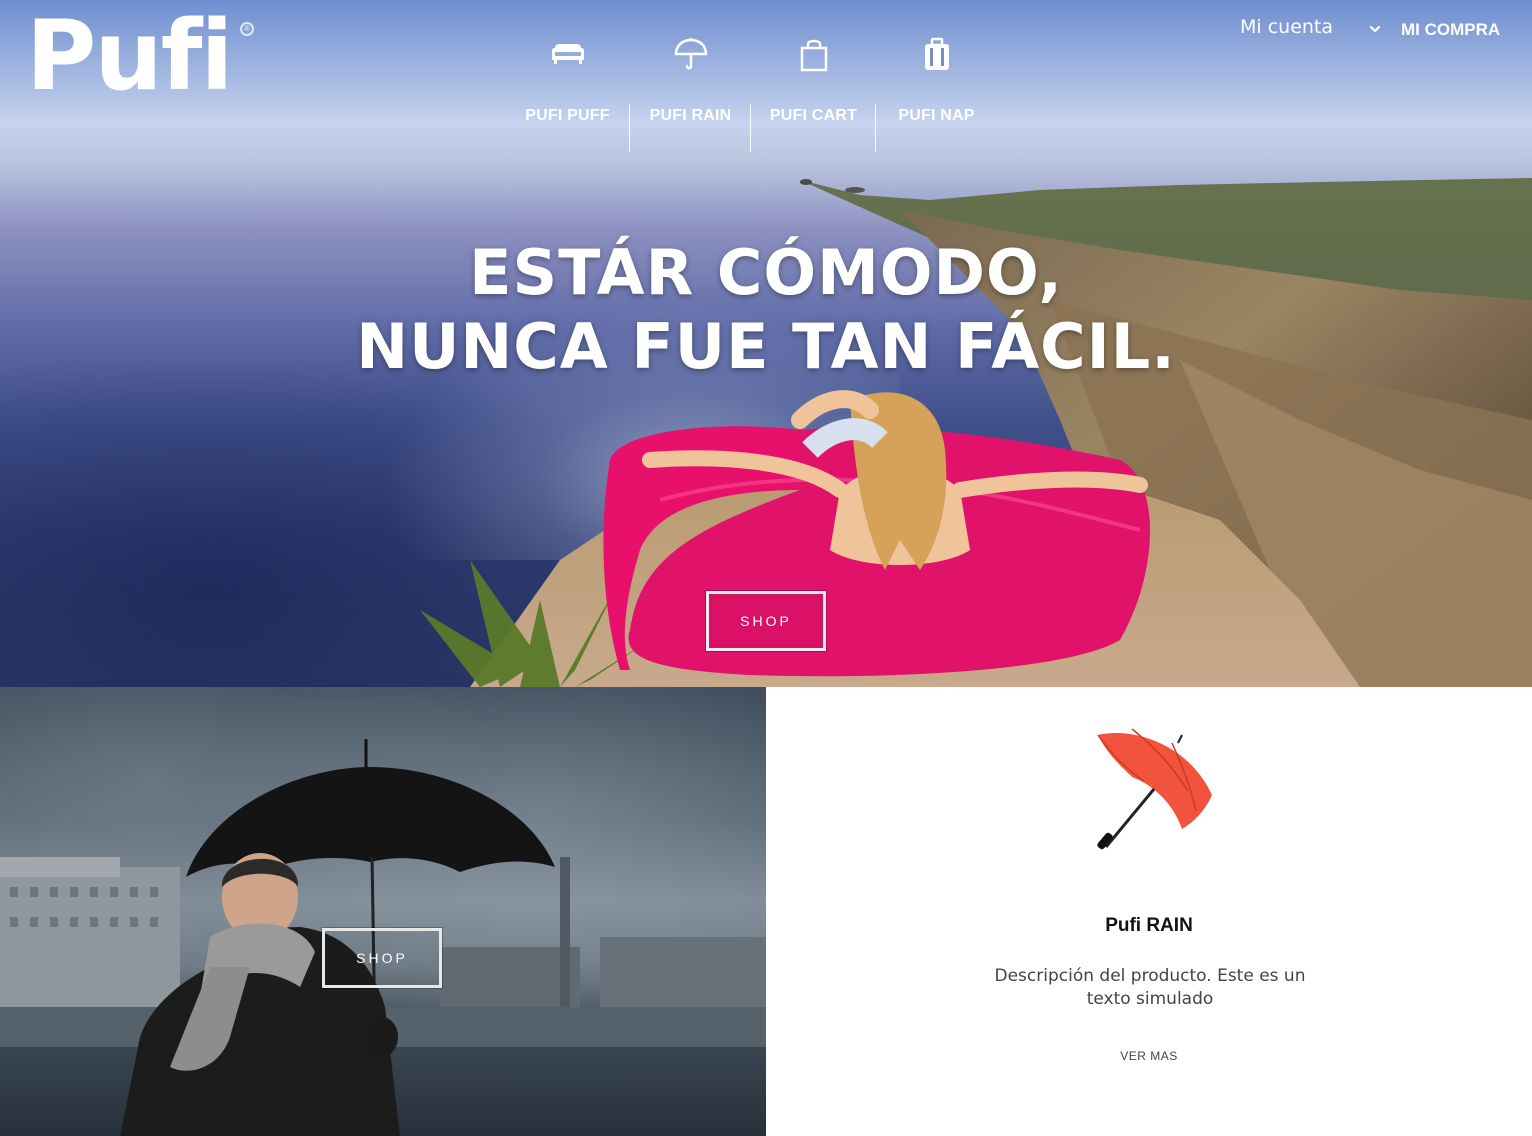 The width and height of the screenshot is (1532, 1136). Describe the element at coordinates (690, 92) in the screenshot. I see `nav-item-pufi-rain: PUFI RAIN` at that location.